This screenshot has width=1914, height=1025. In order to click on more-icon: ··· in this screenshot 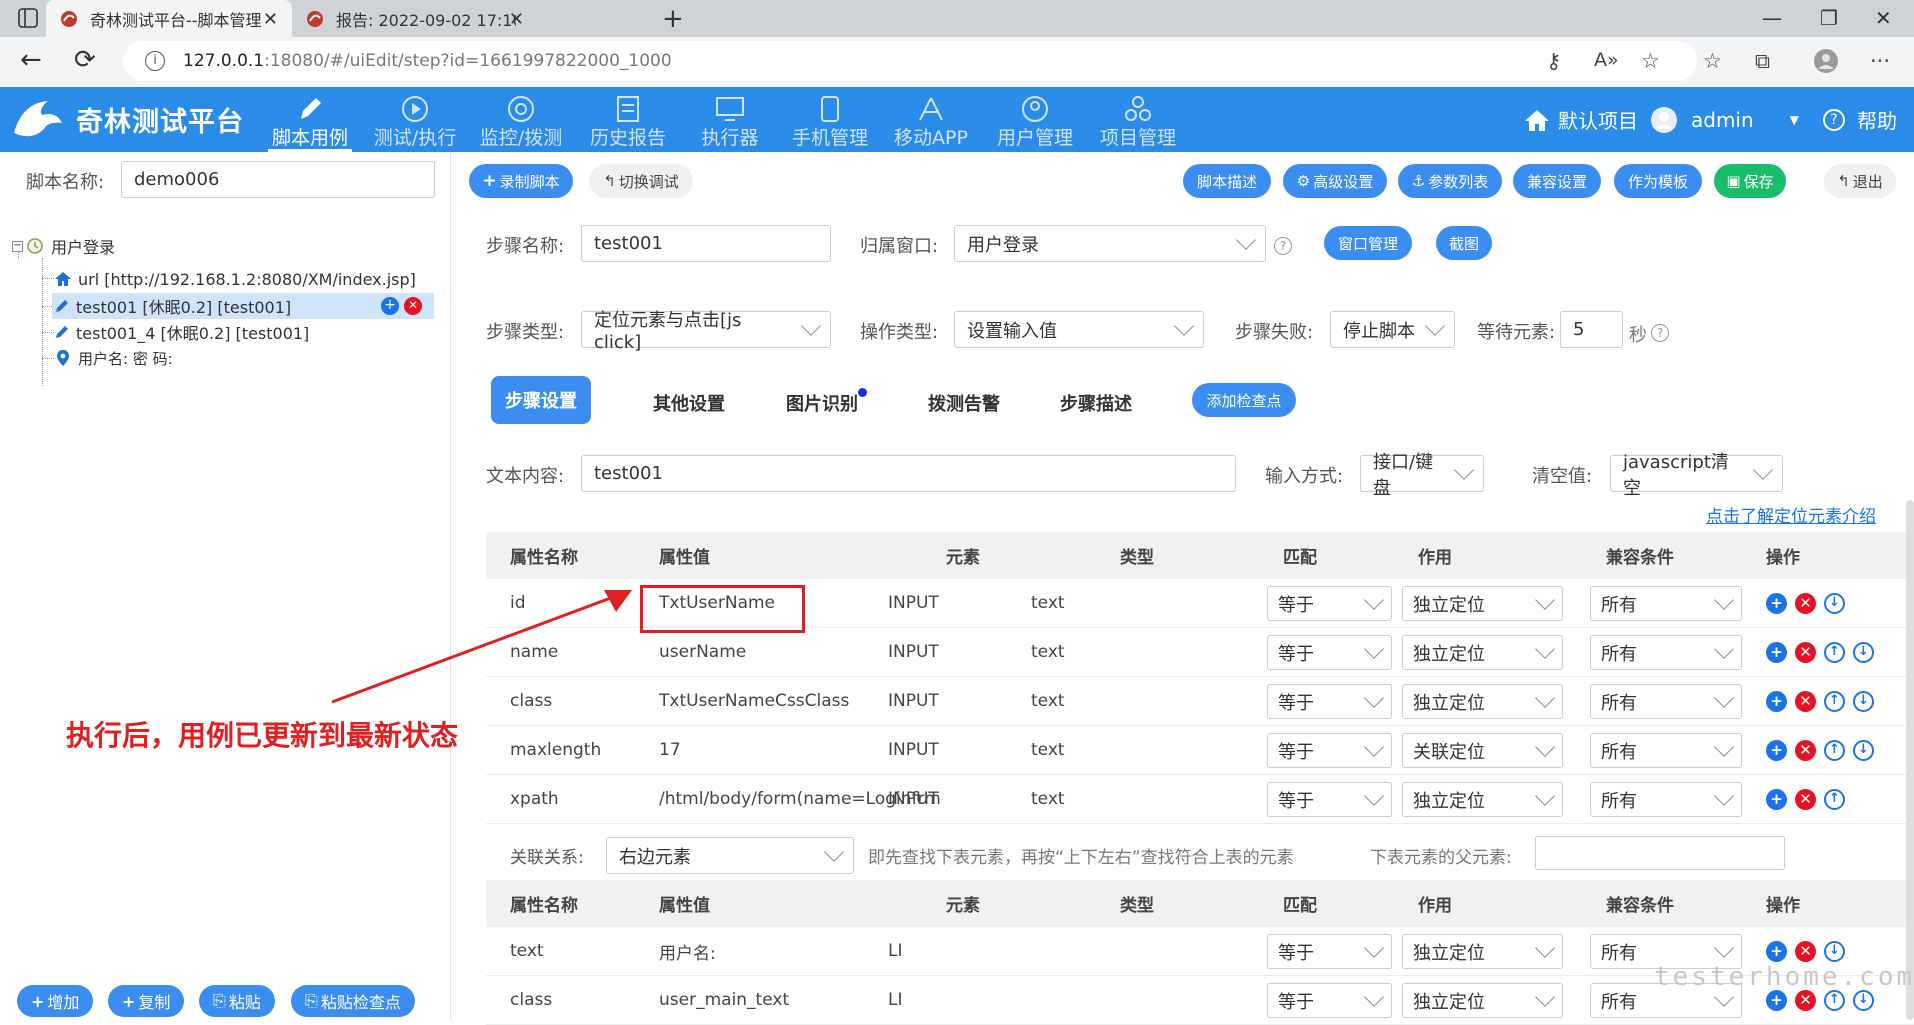, I will do `click(1880, 61)`.